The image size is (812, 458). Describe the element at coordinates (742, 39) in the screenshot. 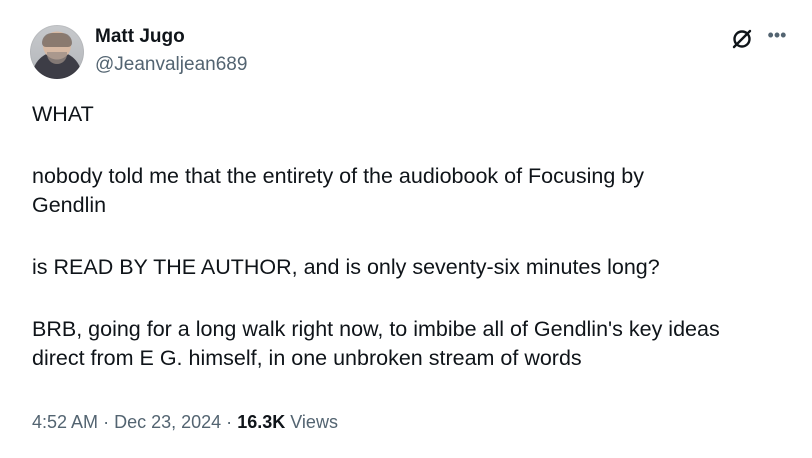

I see `grok-icon` at that location.